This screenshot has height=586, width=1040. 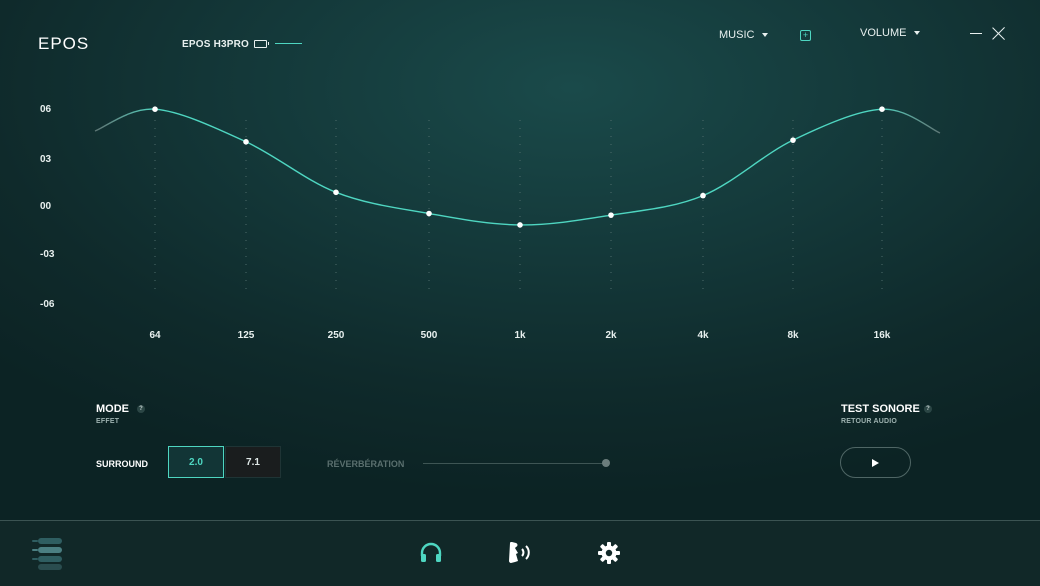 What do you see at coordinates (869, 421) in the screenshot?
I see `test-subtitle: RETOUR AUDIO` at bounding box center [869, 421].